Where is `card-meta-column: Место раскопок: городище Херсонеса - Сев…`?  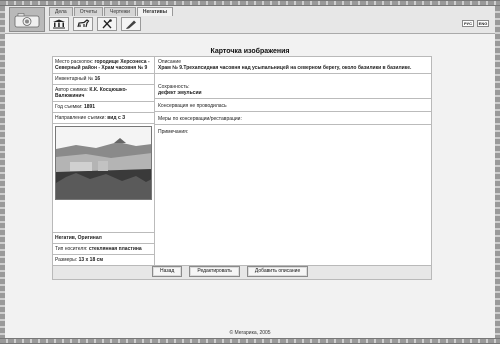
card-meta-column: Место раскопок: городище Херсонеса - Сев… is located at coordinates (104, 161).